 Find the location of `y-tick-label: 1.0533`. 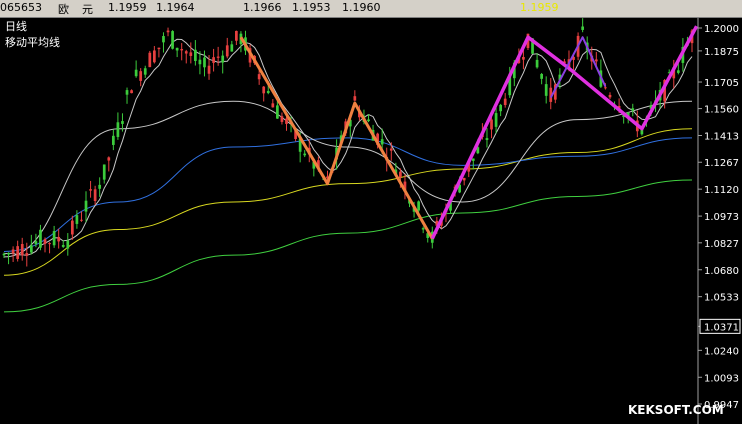

y-tick-label: 1.0533 is located at coordinates (721, 298).